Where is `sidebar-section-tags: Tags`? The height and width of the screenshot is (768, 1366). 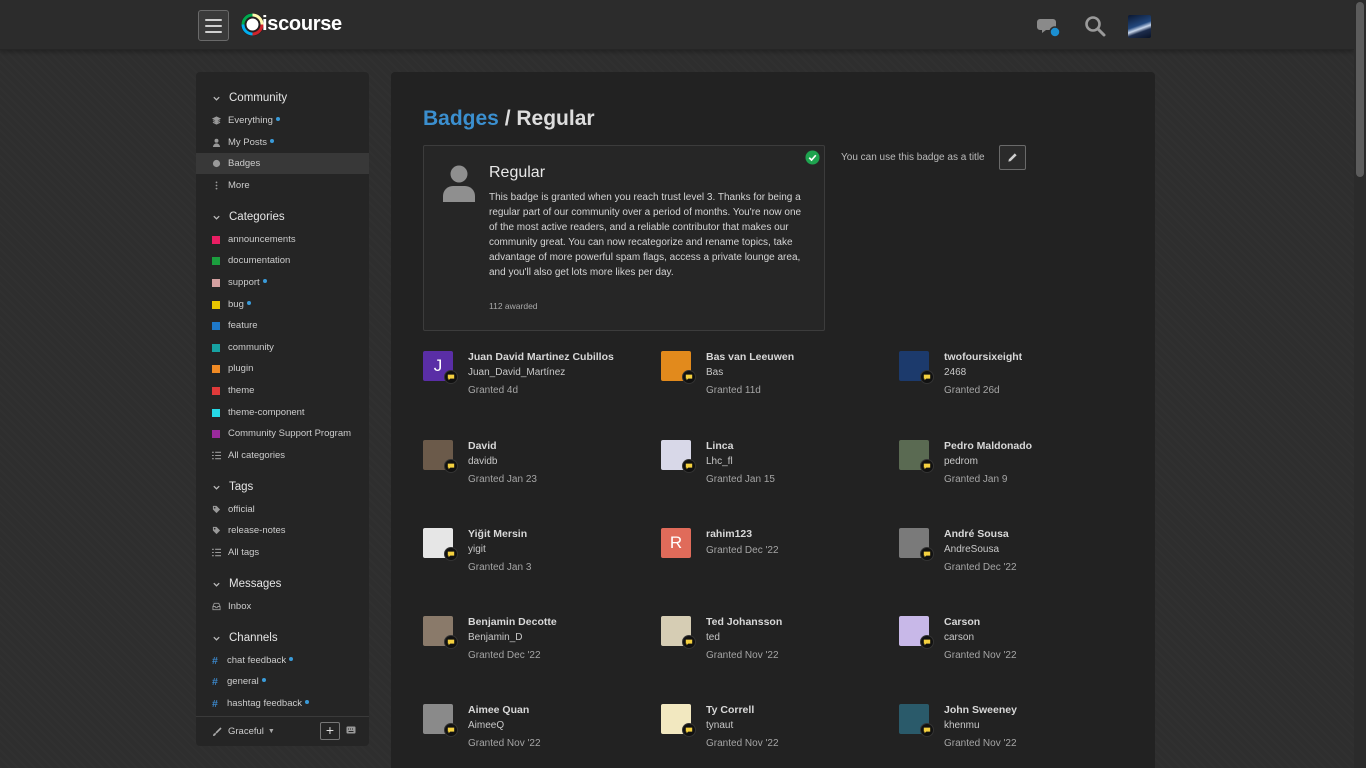 sidebar-section-tags: Tags is located at coordinates (224, 487).